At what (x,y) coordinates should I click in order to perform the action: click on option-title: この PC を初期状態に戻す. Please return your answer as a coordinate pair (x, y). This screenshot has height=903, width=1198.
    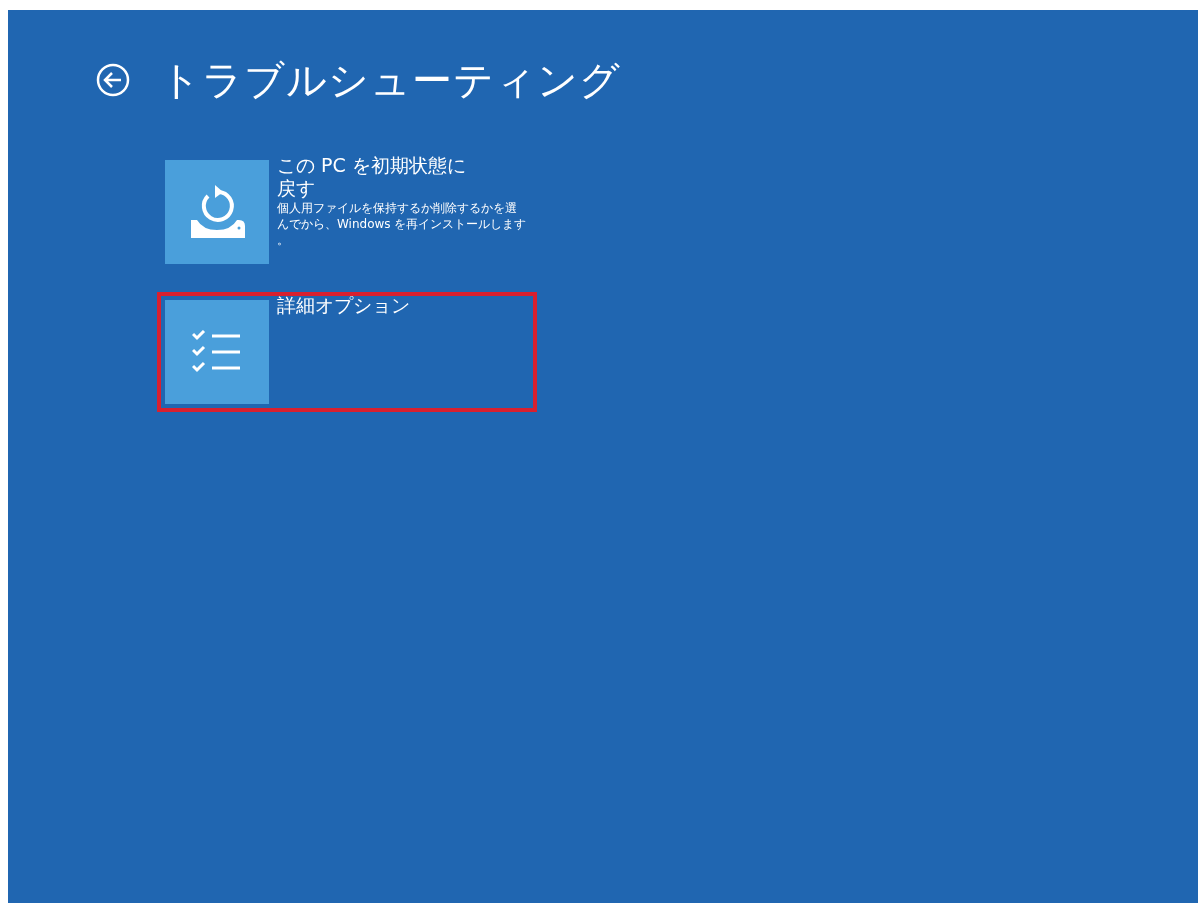
    Looking at the image, I should click on (372, 177).